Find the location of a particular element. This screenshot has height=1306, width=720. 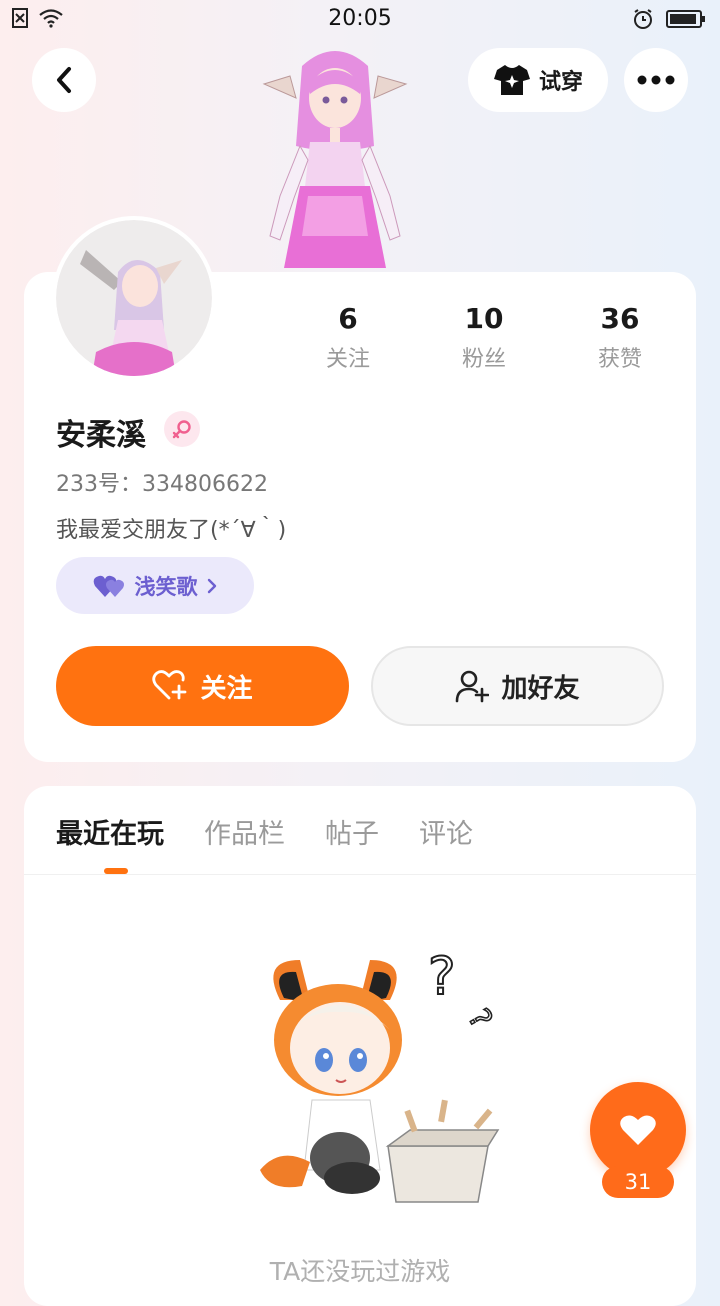

stat-following-value: 6 is located at coordinates (348, 318).